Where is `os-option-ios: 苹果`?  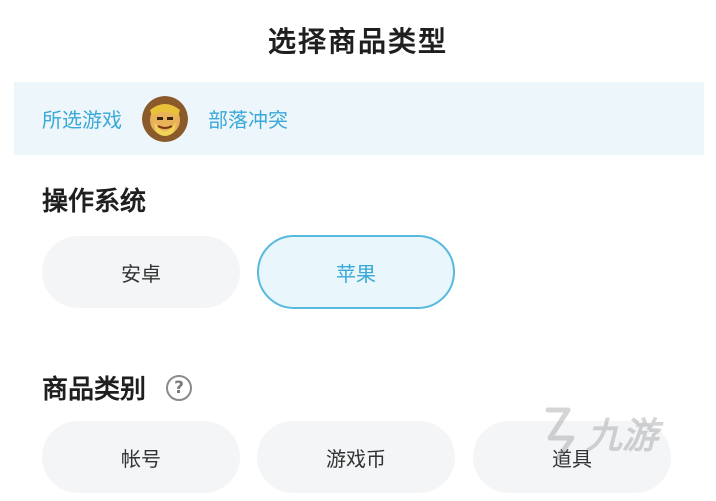 os-option-ios: 苹果 is located at coordinates (356, 272).